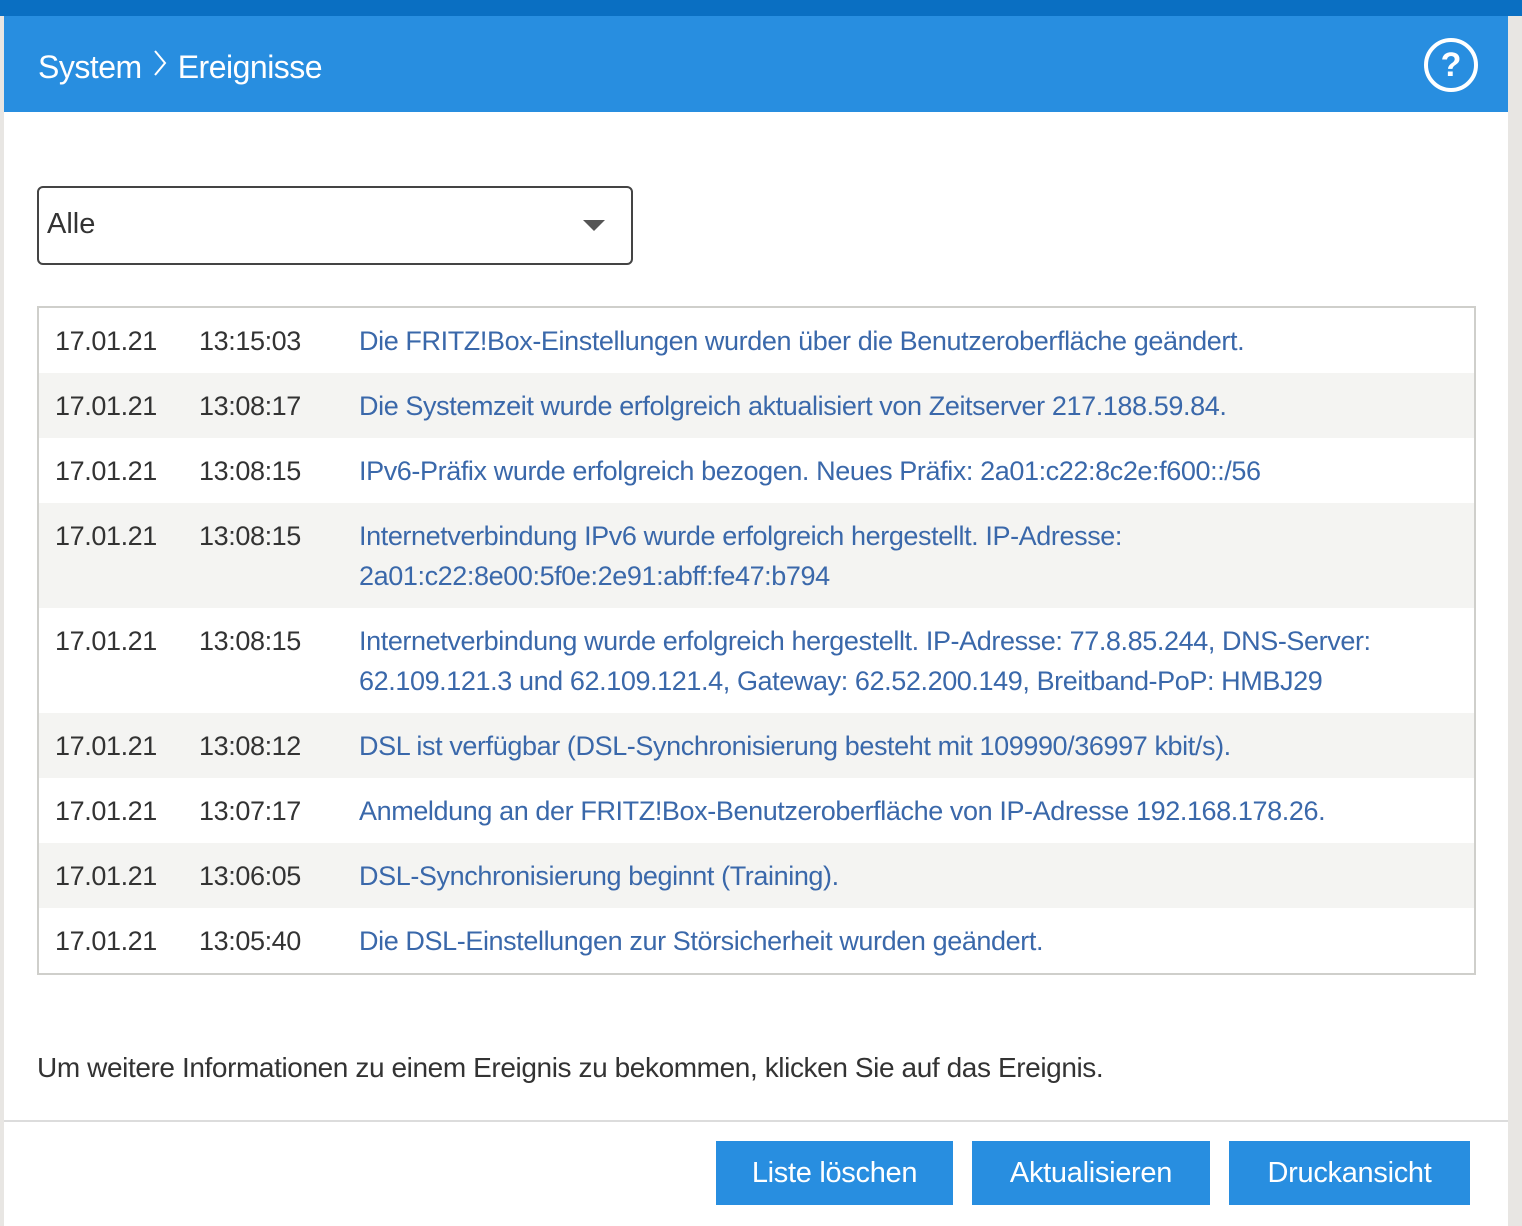  What do you see at coordinates (160, 67) in the screenshot?
I see `chevron-right-icon` at bounding box center [160, 67].